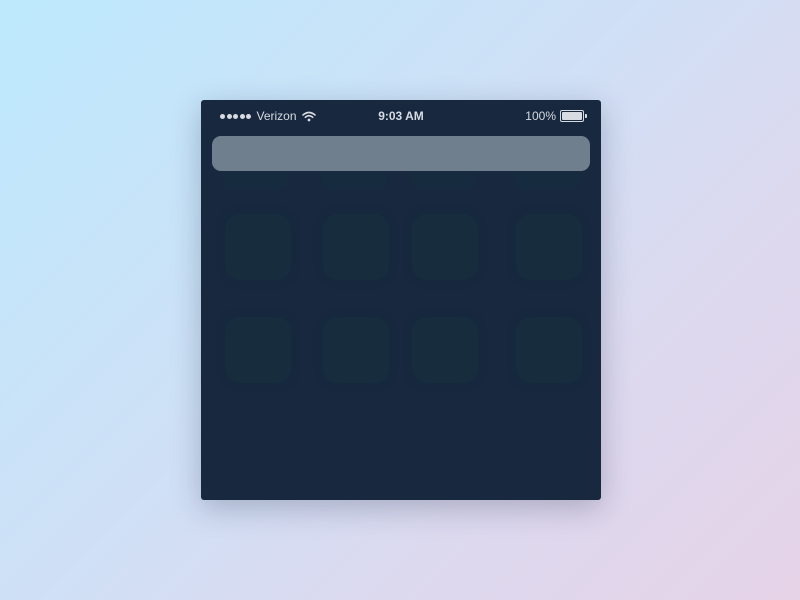  I want to click on status-right: 100%, so click(556, 116).